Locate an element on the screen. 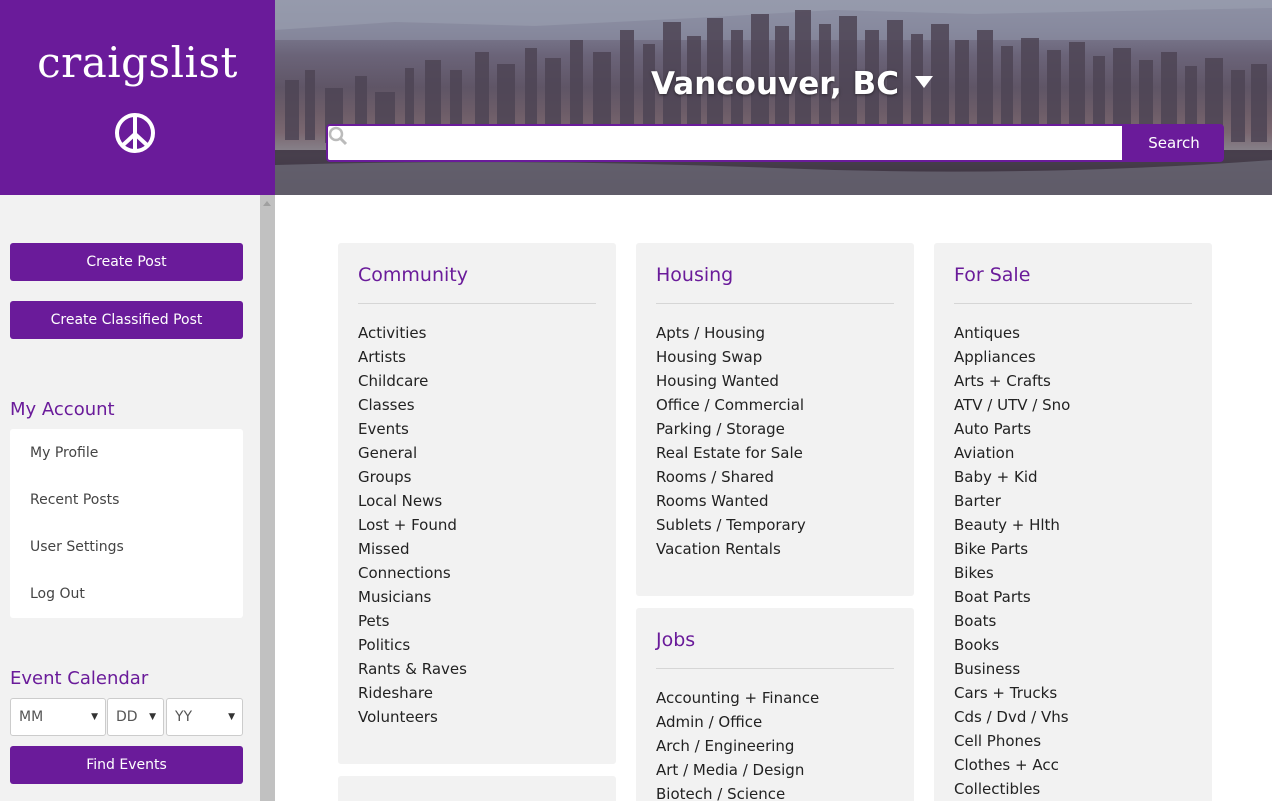  for-sale-link: Cell Phones is located at coordinates (1012, 741).